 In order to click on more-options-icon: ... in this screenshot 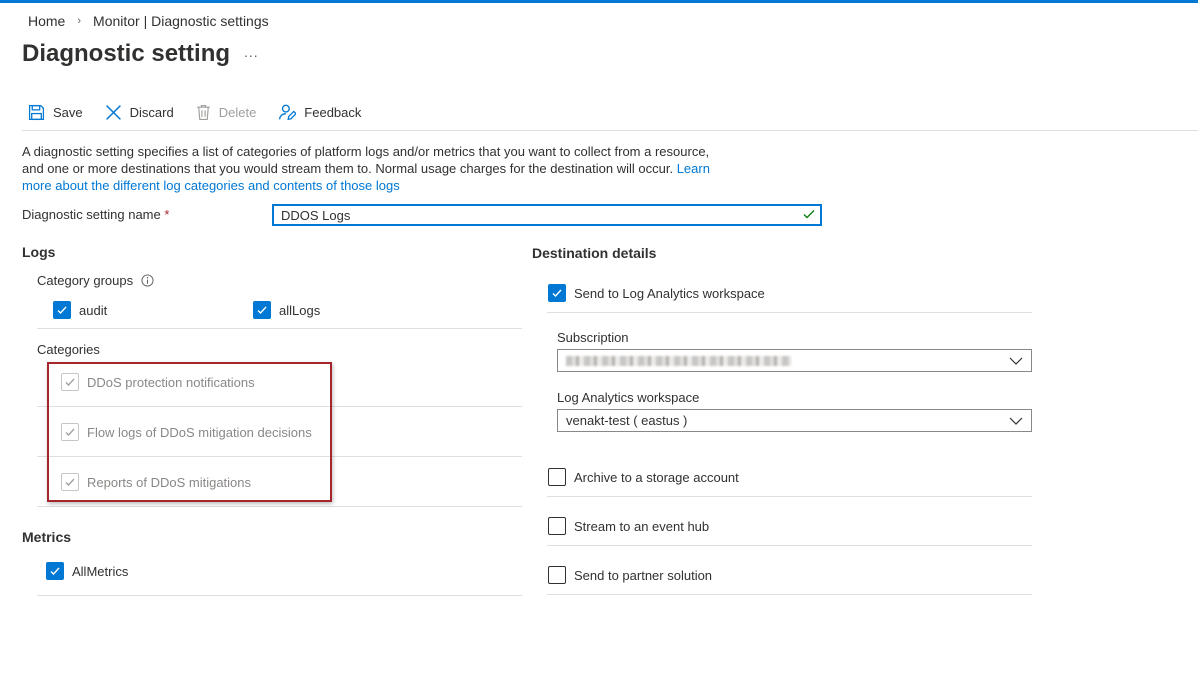, I will do `click(251, 52)`.